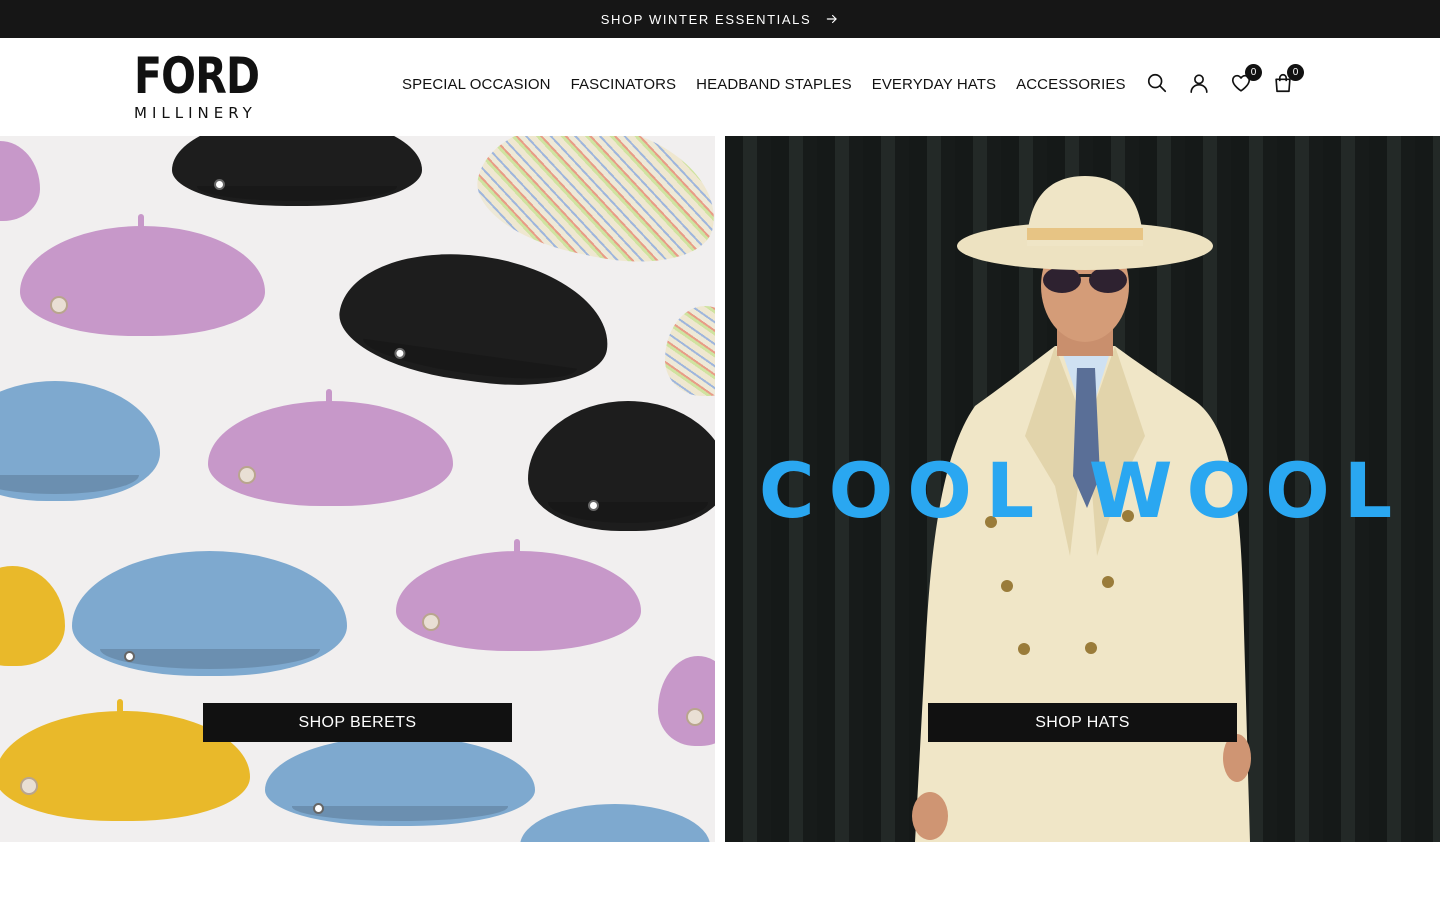  I want to click on brand-name: FORD, so click(197, 76).